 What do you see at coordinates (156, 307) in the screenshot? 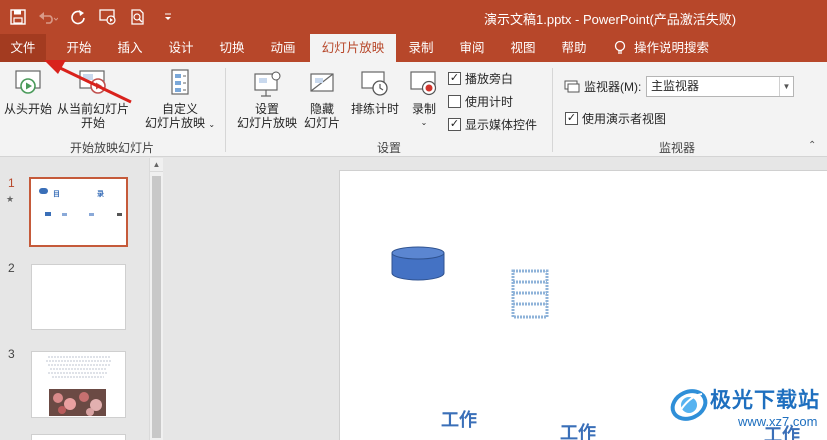
I see `scrollbar-thumb` at bounding box center [156, 307].